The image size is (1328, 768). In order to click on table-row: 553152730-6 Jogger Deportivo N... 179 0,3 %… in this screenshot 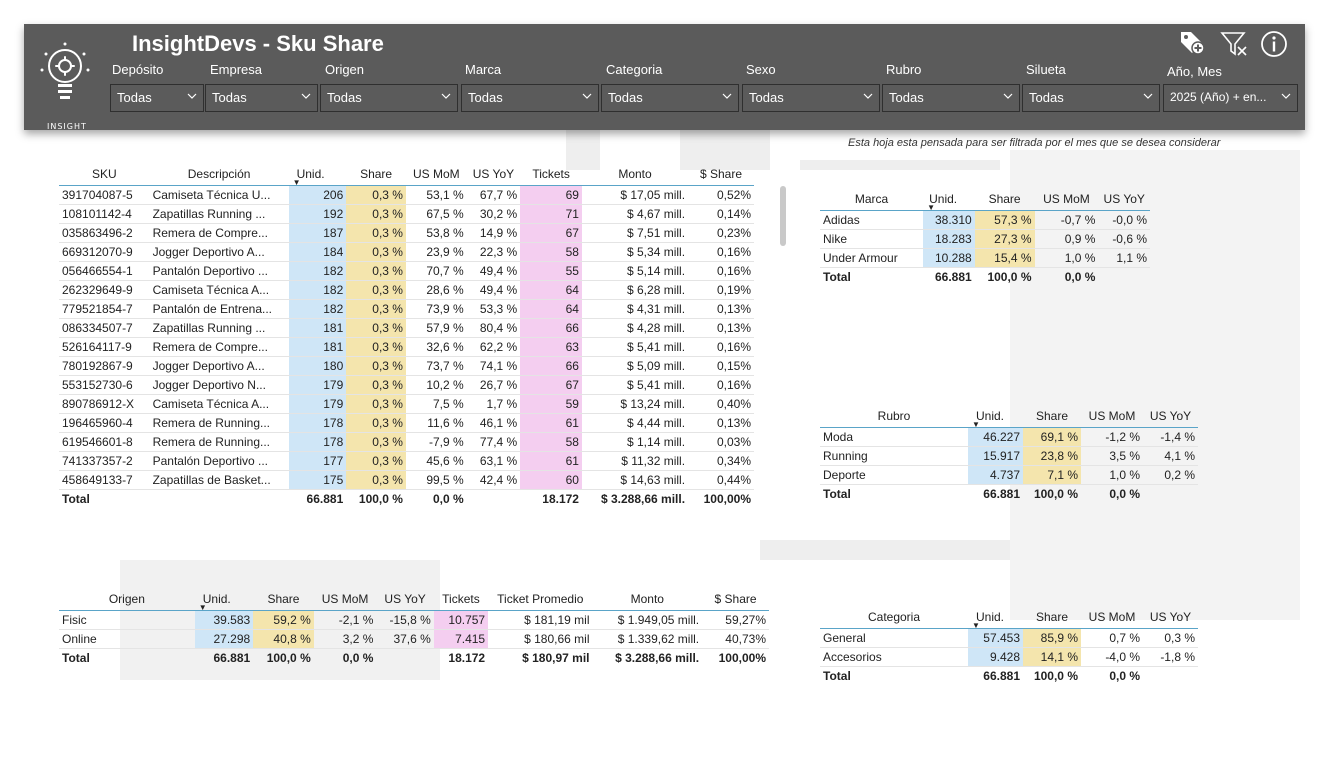, I will do `click(406, 385)`.